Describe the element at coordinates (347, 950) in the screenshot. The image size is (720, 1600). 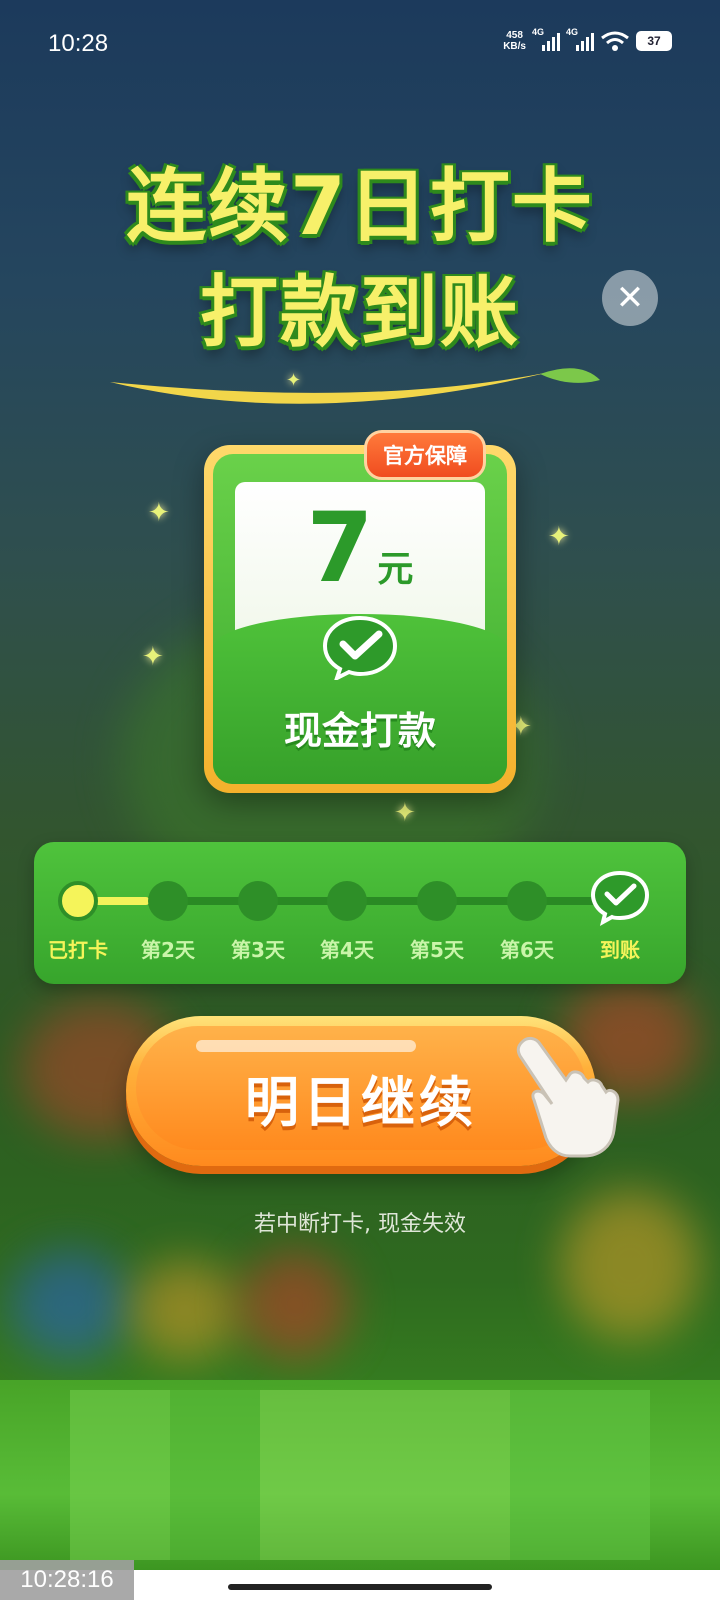
I see `progress-step-label: 第4天` at that location.